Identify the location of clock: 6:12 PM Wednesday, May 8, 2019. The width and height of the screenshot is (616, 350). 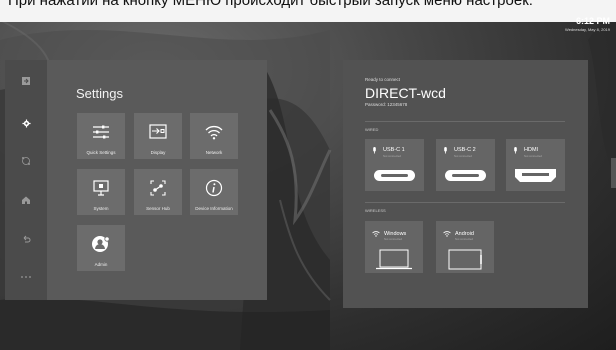
(587, 24).